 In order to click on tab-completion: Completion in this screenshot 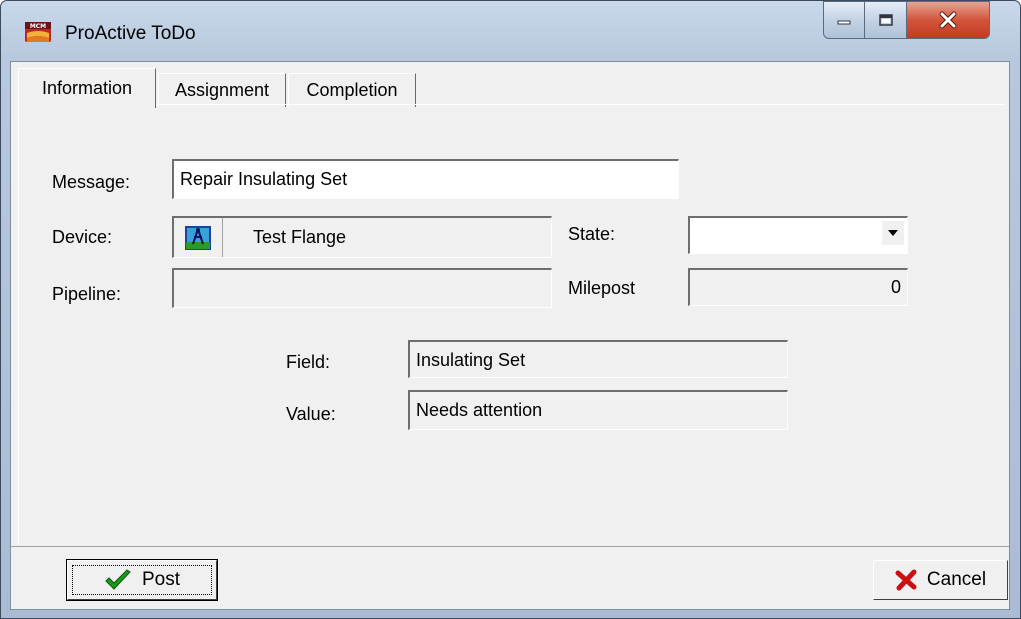, I will do `click(352, 90)`.